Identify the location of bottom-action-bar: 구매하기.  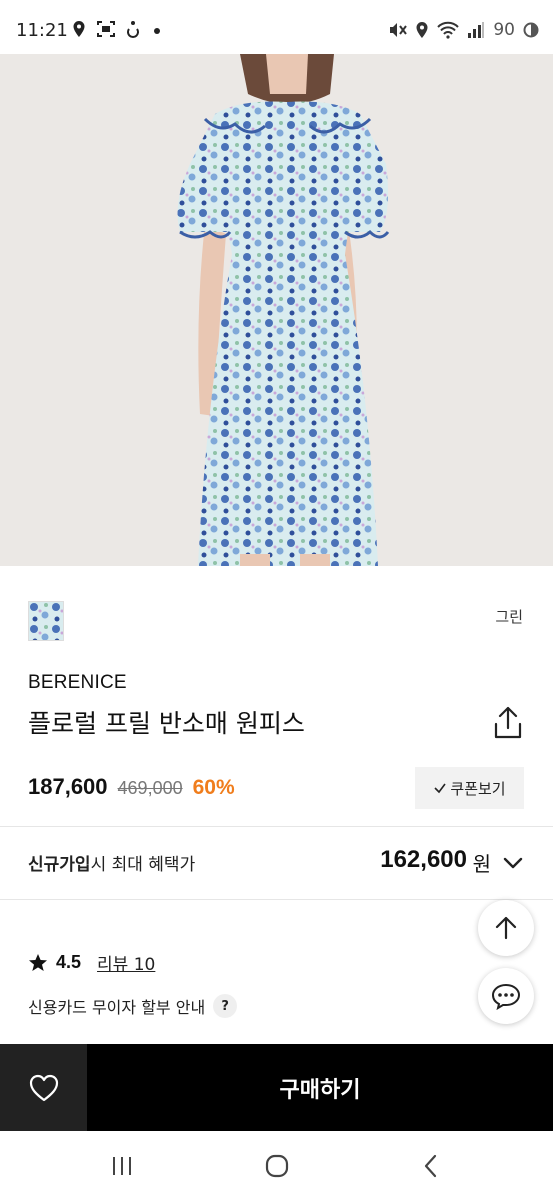
(276, 1087).